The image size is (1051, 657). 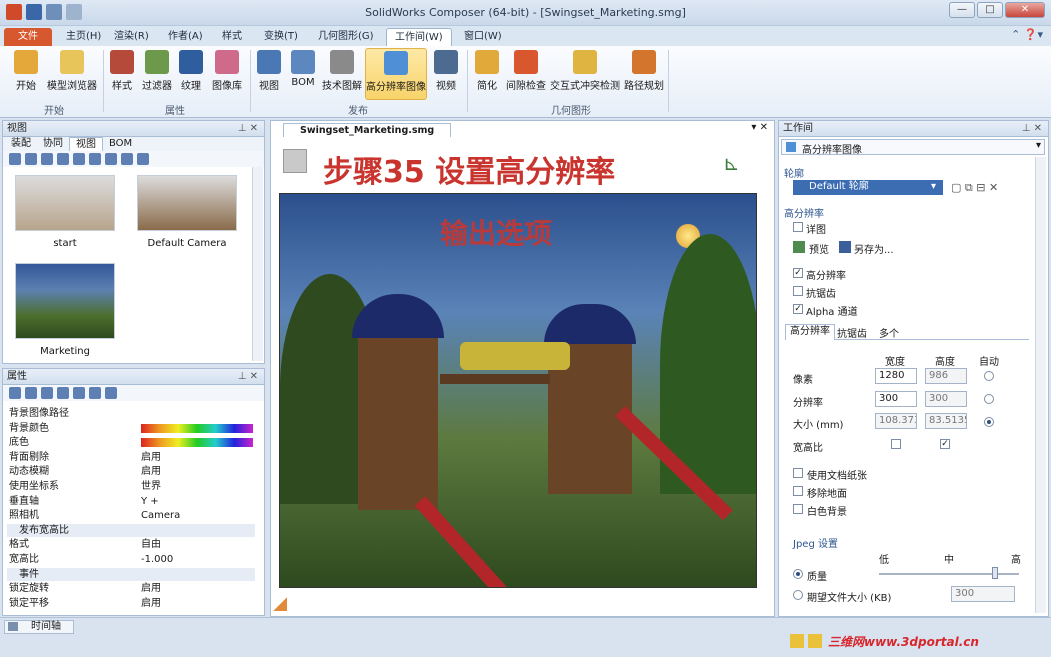 I want to click on auto-radio-pixels, so click(x=989, y=376).